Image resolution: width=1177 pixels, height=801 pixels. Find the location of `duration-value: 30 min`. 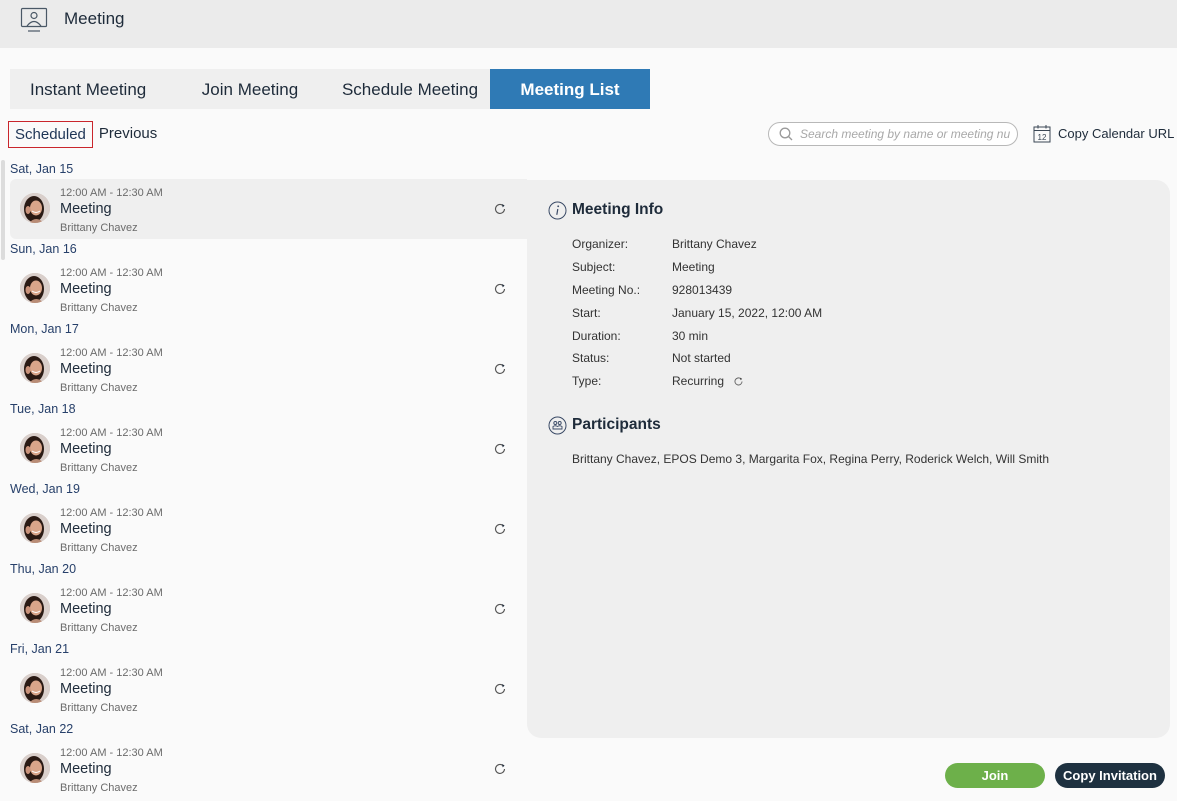

duration-value: 30 min is located at coordinates (690, 336).